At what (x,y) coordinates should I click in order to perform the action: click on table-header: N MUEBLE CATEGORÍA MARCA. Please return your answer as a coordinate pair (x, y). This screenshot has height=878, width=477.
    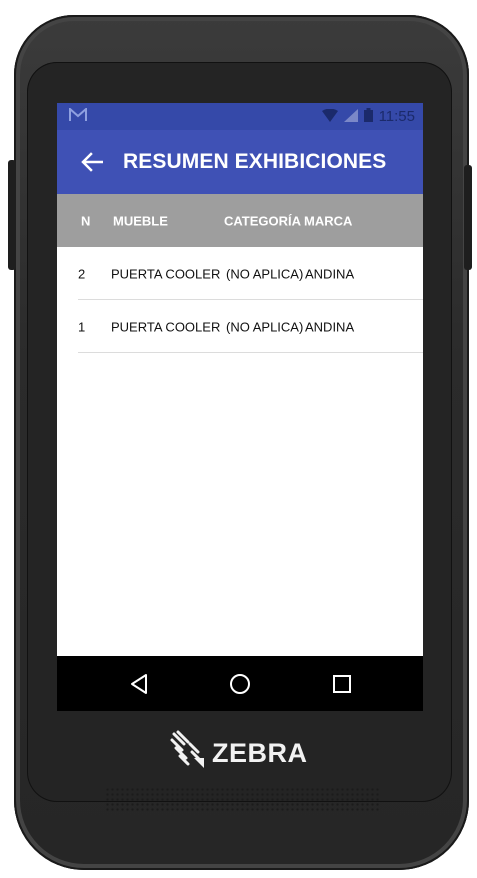
    Looking at the image, I should click on (240, 220).